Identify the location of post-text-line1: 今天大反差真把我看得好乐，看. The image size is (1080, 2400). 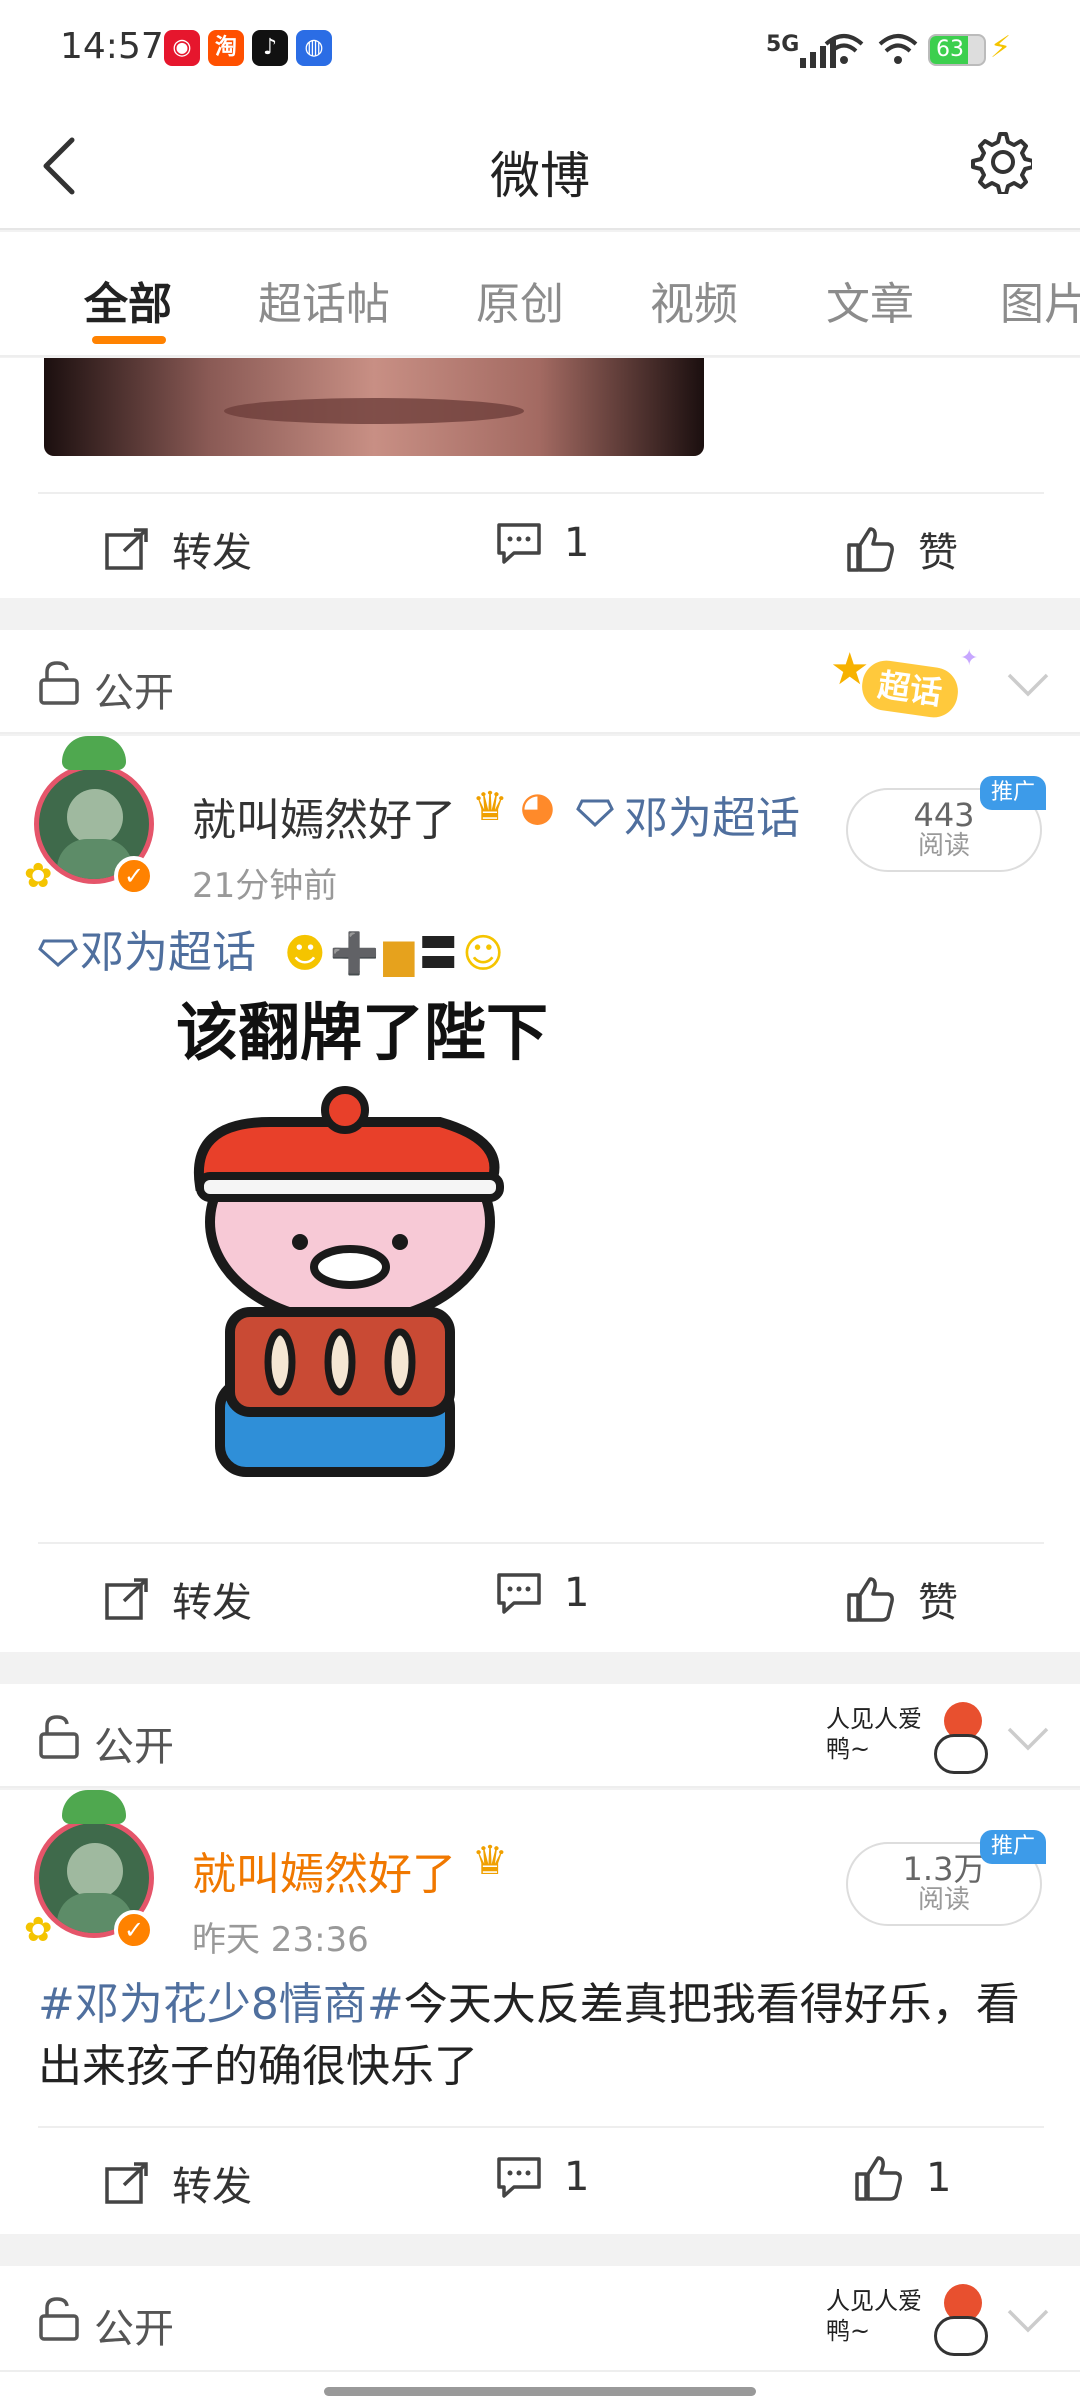
(711, 2004).